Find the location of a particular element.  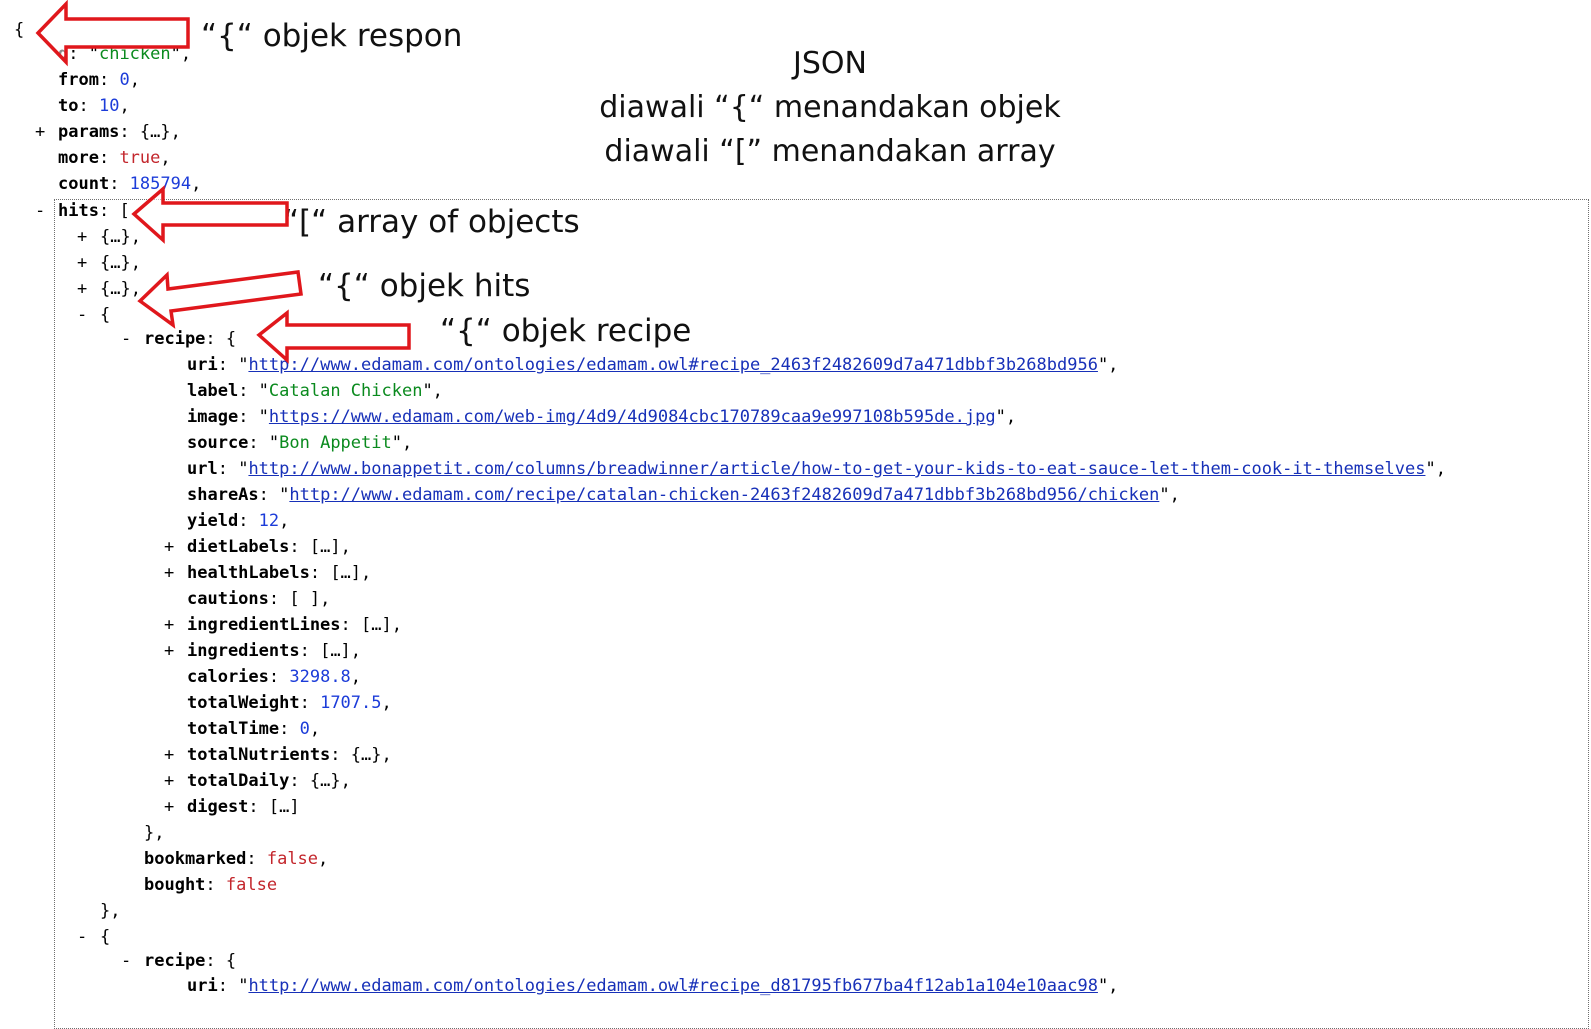

arrow-hits-object is located at coordinates (220, 299).